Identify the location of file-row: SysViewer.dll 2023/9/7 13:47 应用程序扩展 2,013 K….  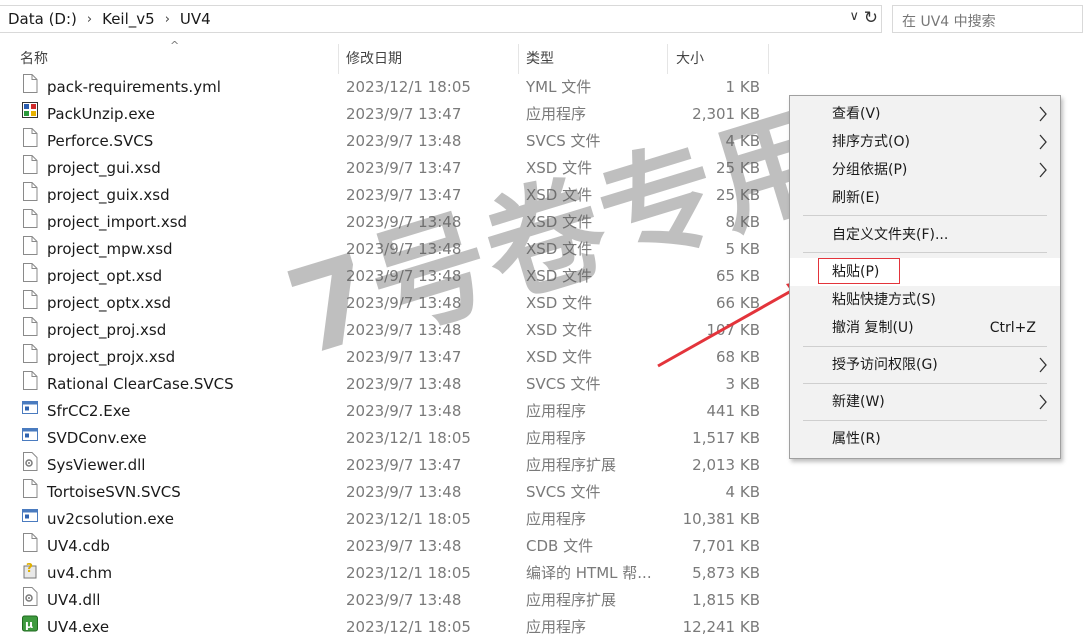
(390, 465).